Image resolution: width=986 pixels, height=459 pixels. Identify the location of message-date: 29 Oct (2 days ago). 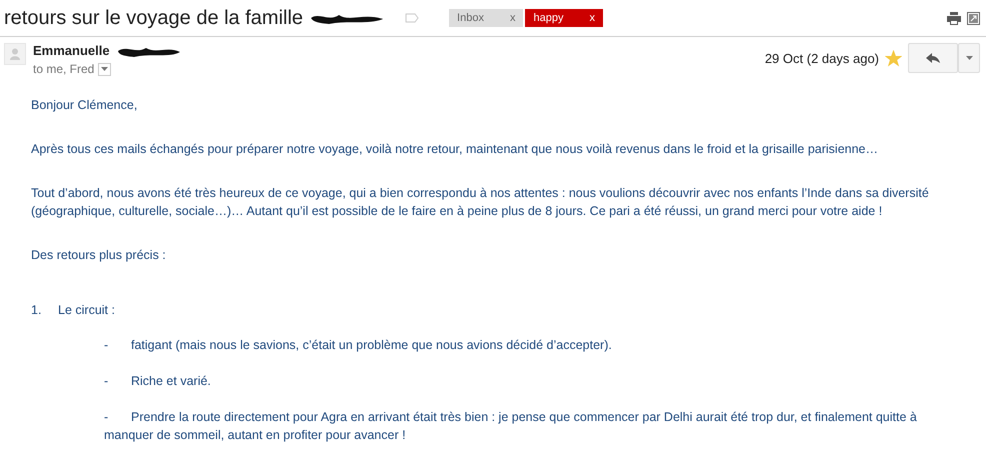
(821, 58).